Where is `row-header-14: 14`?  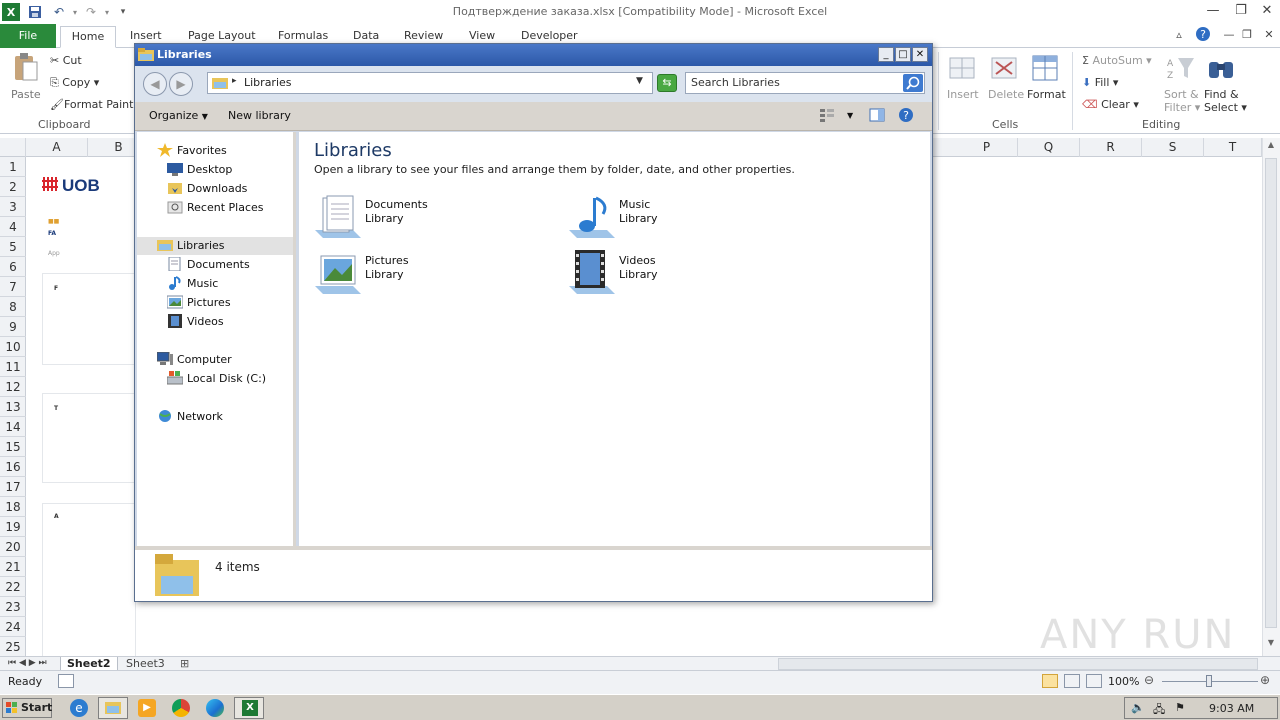 row-header-14: 14 is located at coordinates (13, 427).